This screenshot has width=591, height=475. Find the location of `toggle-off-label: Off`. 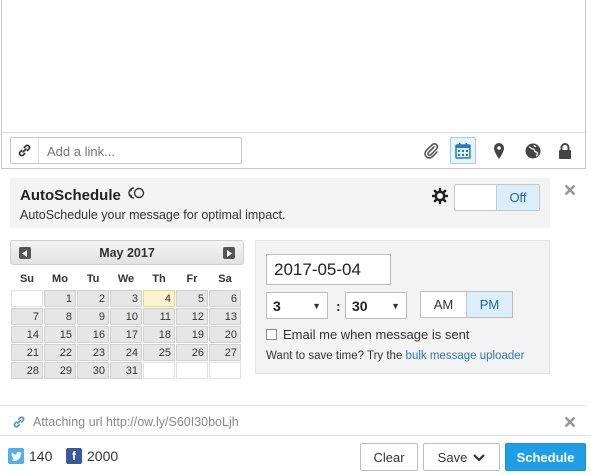

toggle-off-label: Off is located at coordinates (517, 197).